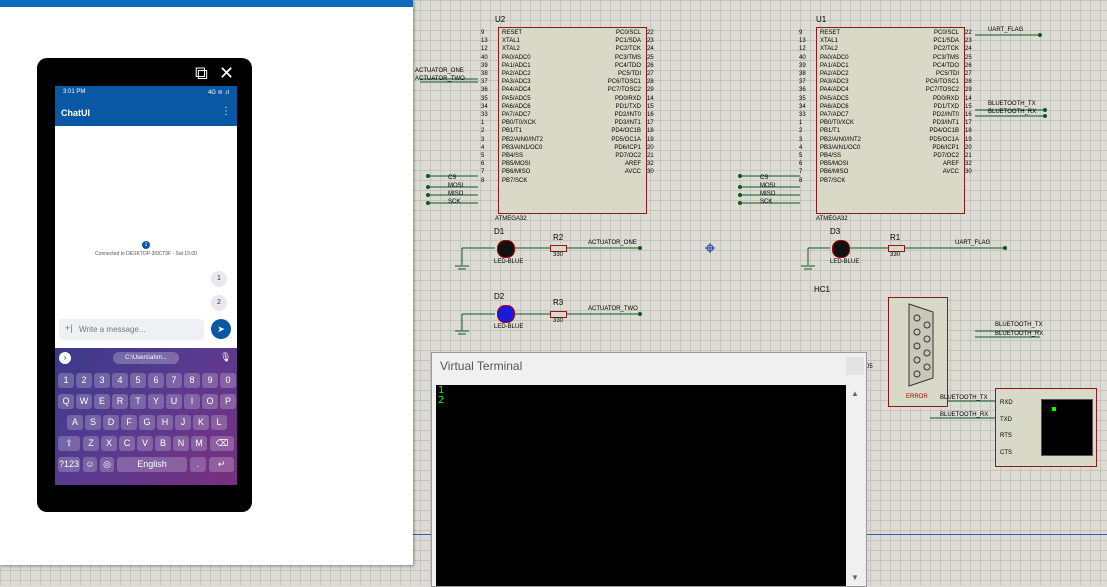 This screenshot has height=587, width=1107. What do you see at coordinates (226, 111) in the screenshot?
I see `vertical-dots-icon: ⋮` at bounding box center [226, 111].